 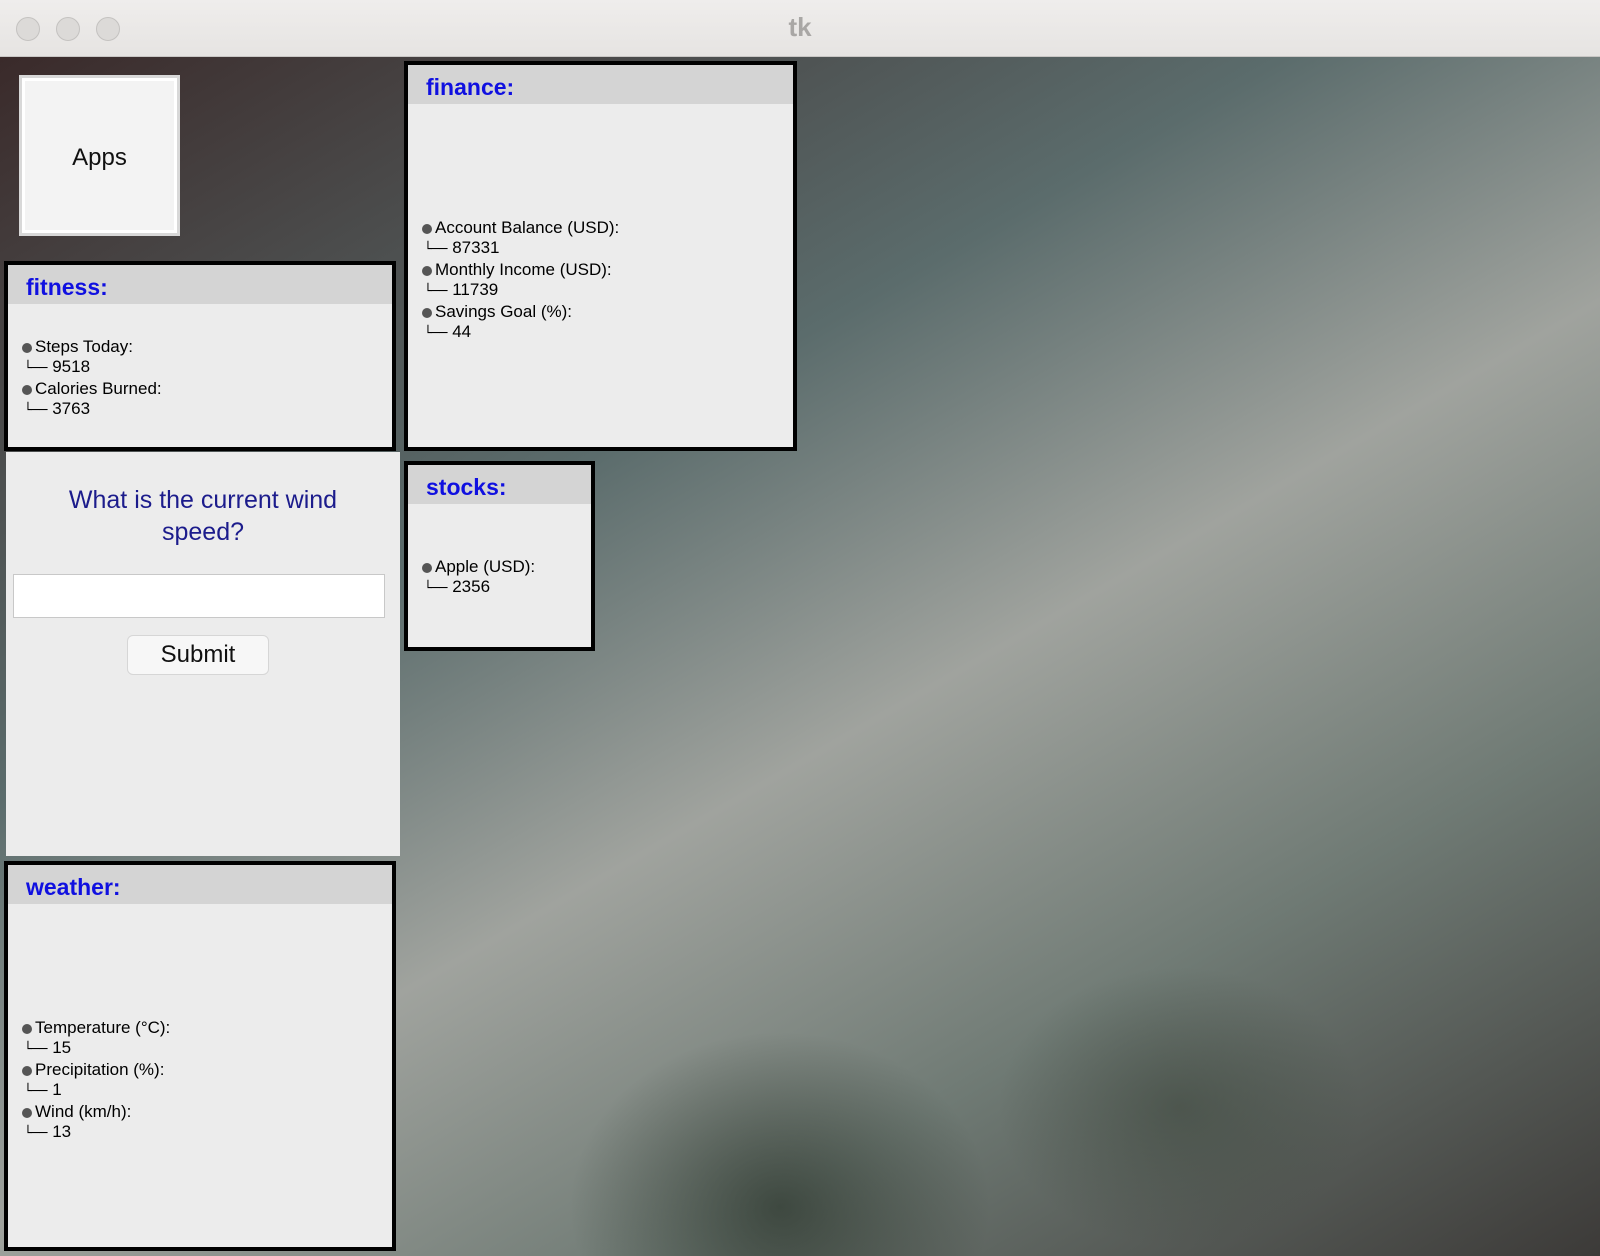 I want to click on submit-button: Submit, so click(x=198, y=655).